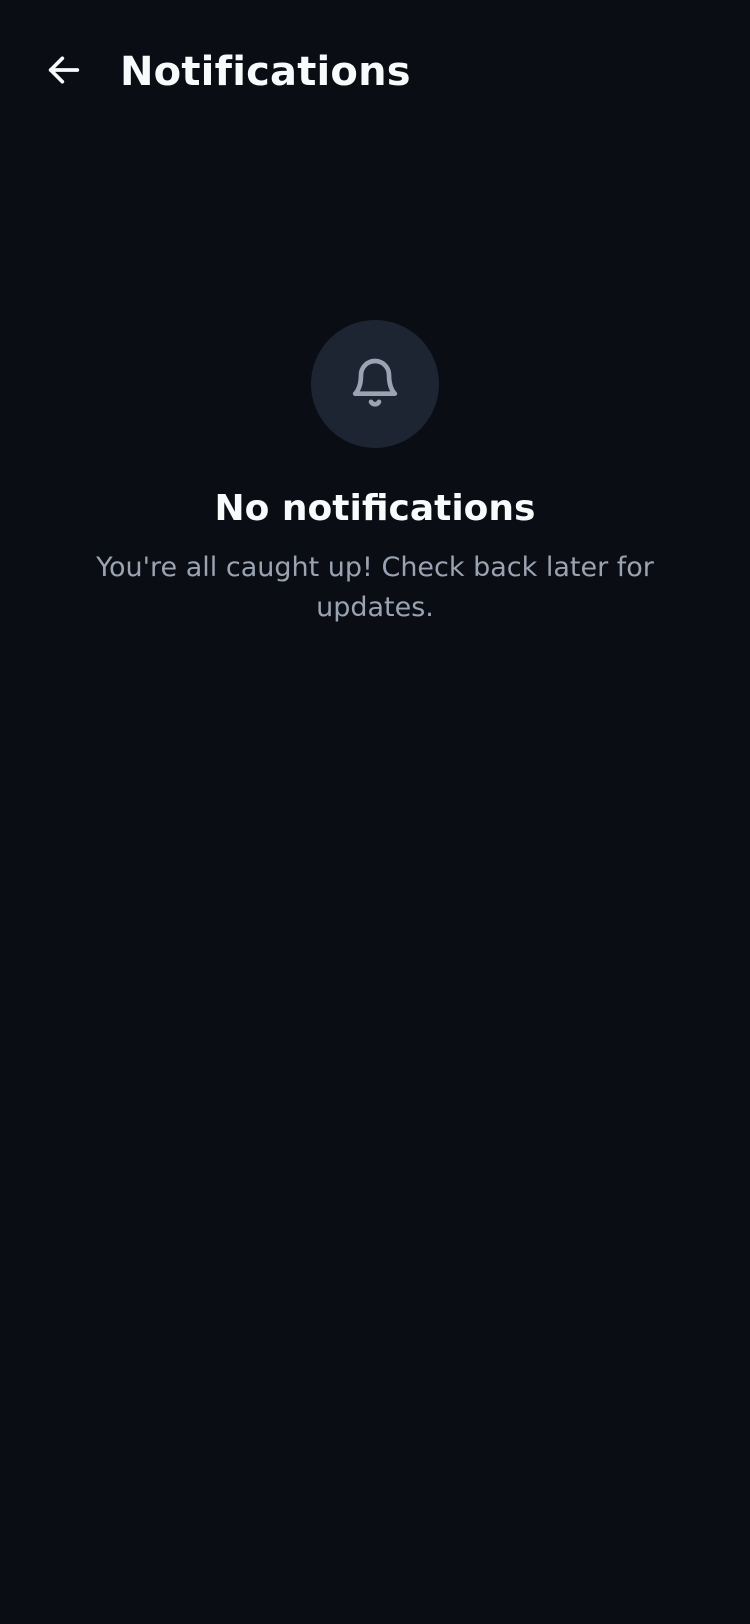  I want to click on empty-state-title: No notifications, so click(375, 508).